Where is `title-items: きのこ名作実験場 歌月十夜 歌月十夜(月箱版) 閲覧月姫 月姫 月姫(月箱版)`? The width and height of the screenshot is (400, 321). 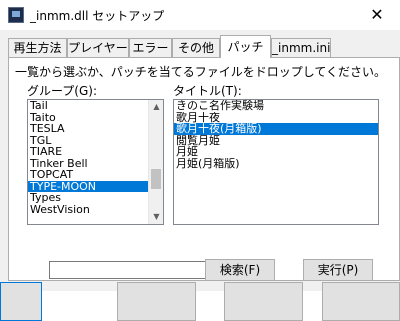
title-items: きのこ名作実験場 歌月十夜 歌月十夜(月箱版) 閲覧月姫 月姫 月姫(月箱版) is located at coordinates (276, 134).